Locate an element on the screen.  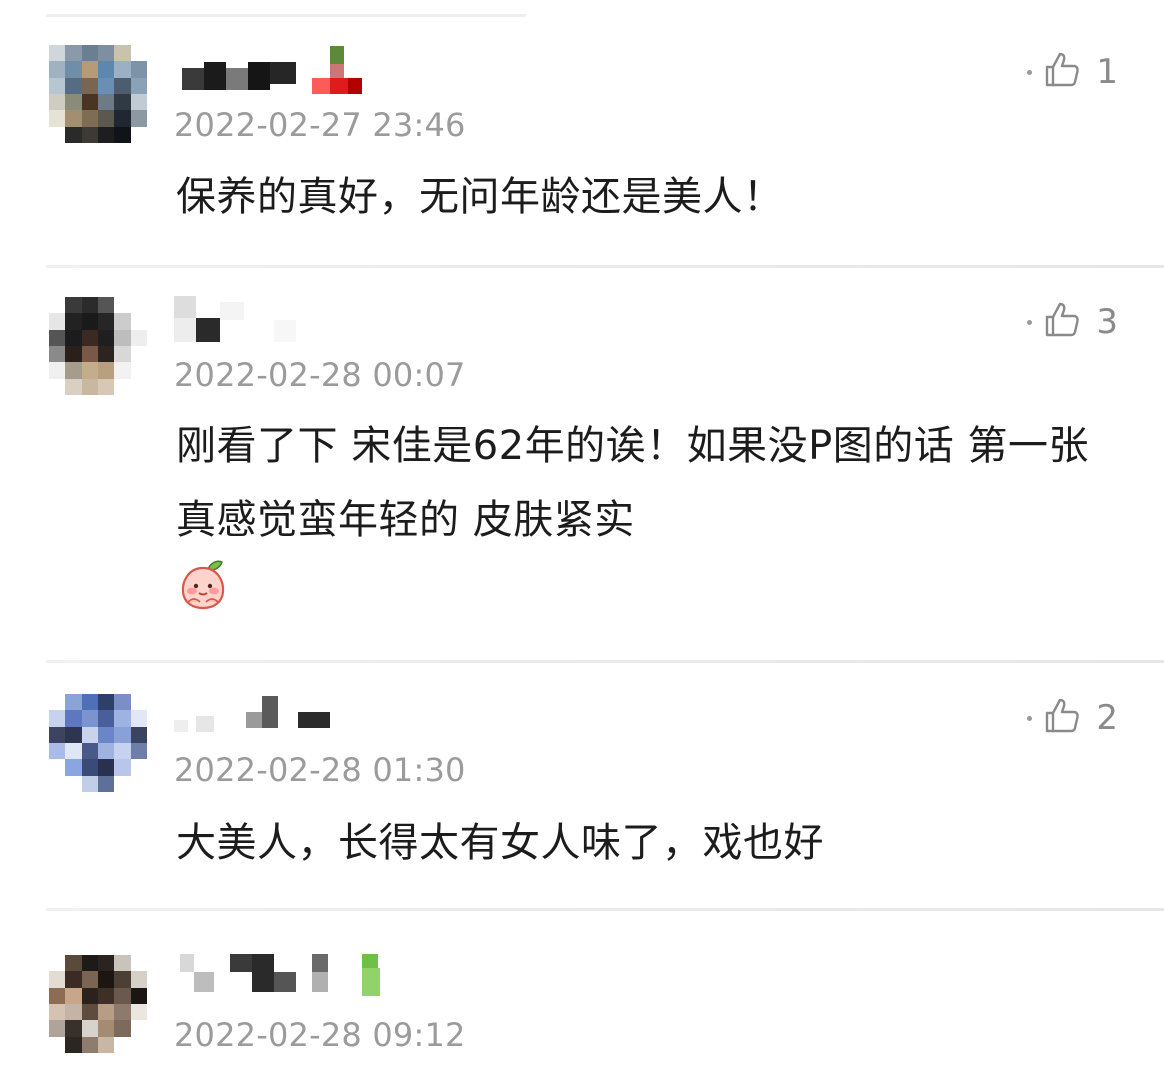
username-blurred is located at coordinates (304, 978).